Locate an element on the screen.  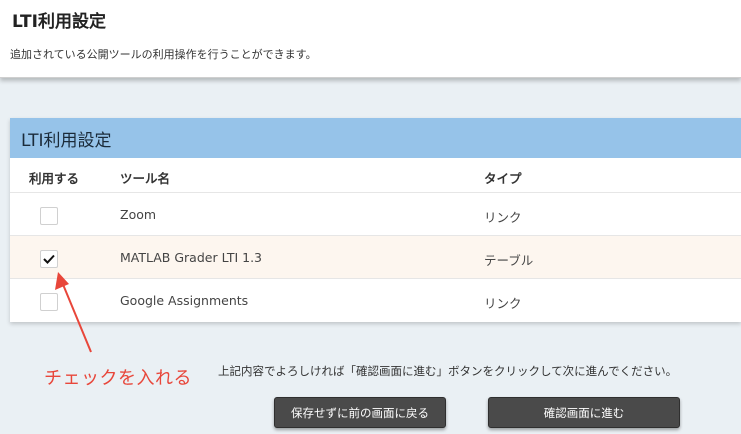
page-title: LTI利用設定 is located at coordinates (59, 22).